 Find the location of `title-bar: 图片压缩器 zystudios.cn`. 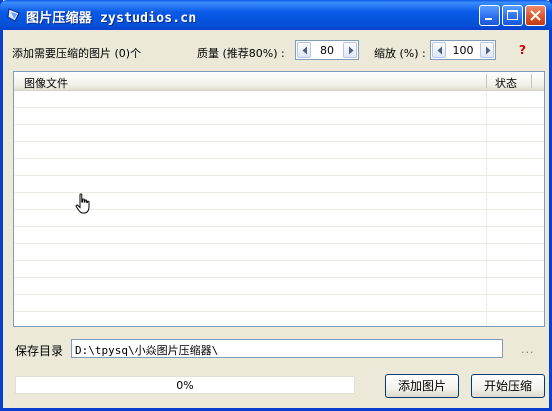

title-bar: 图片压缩器 zystudios.cn is located at coordinates (276, 15).